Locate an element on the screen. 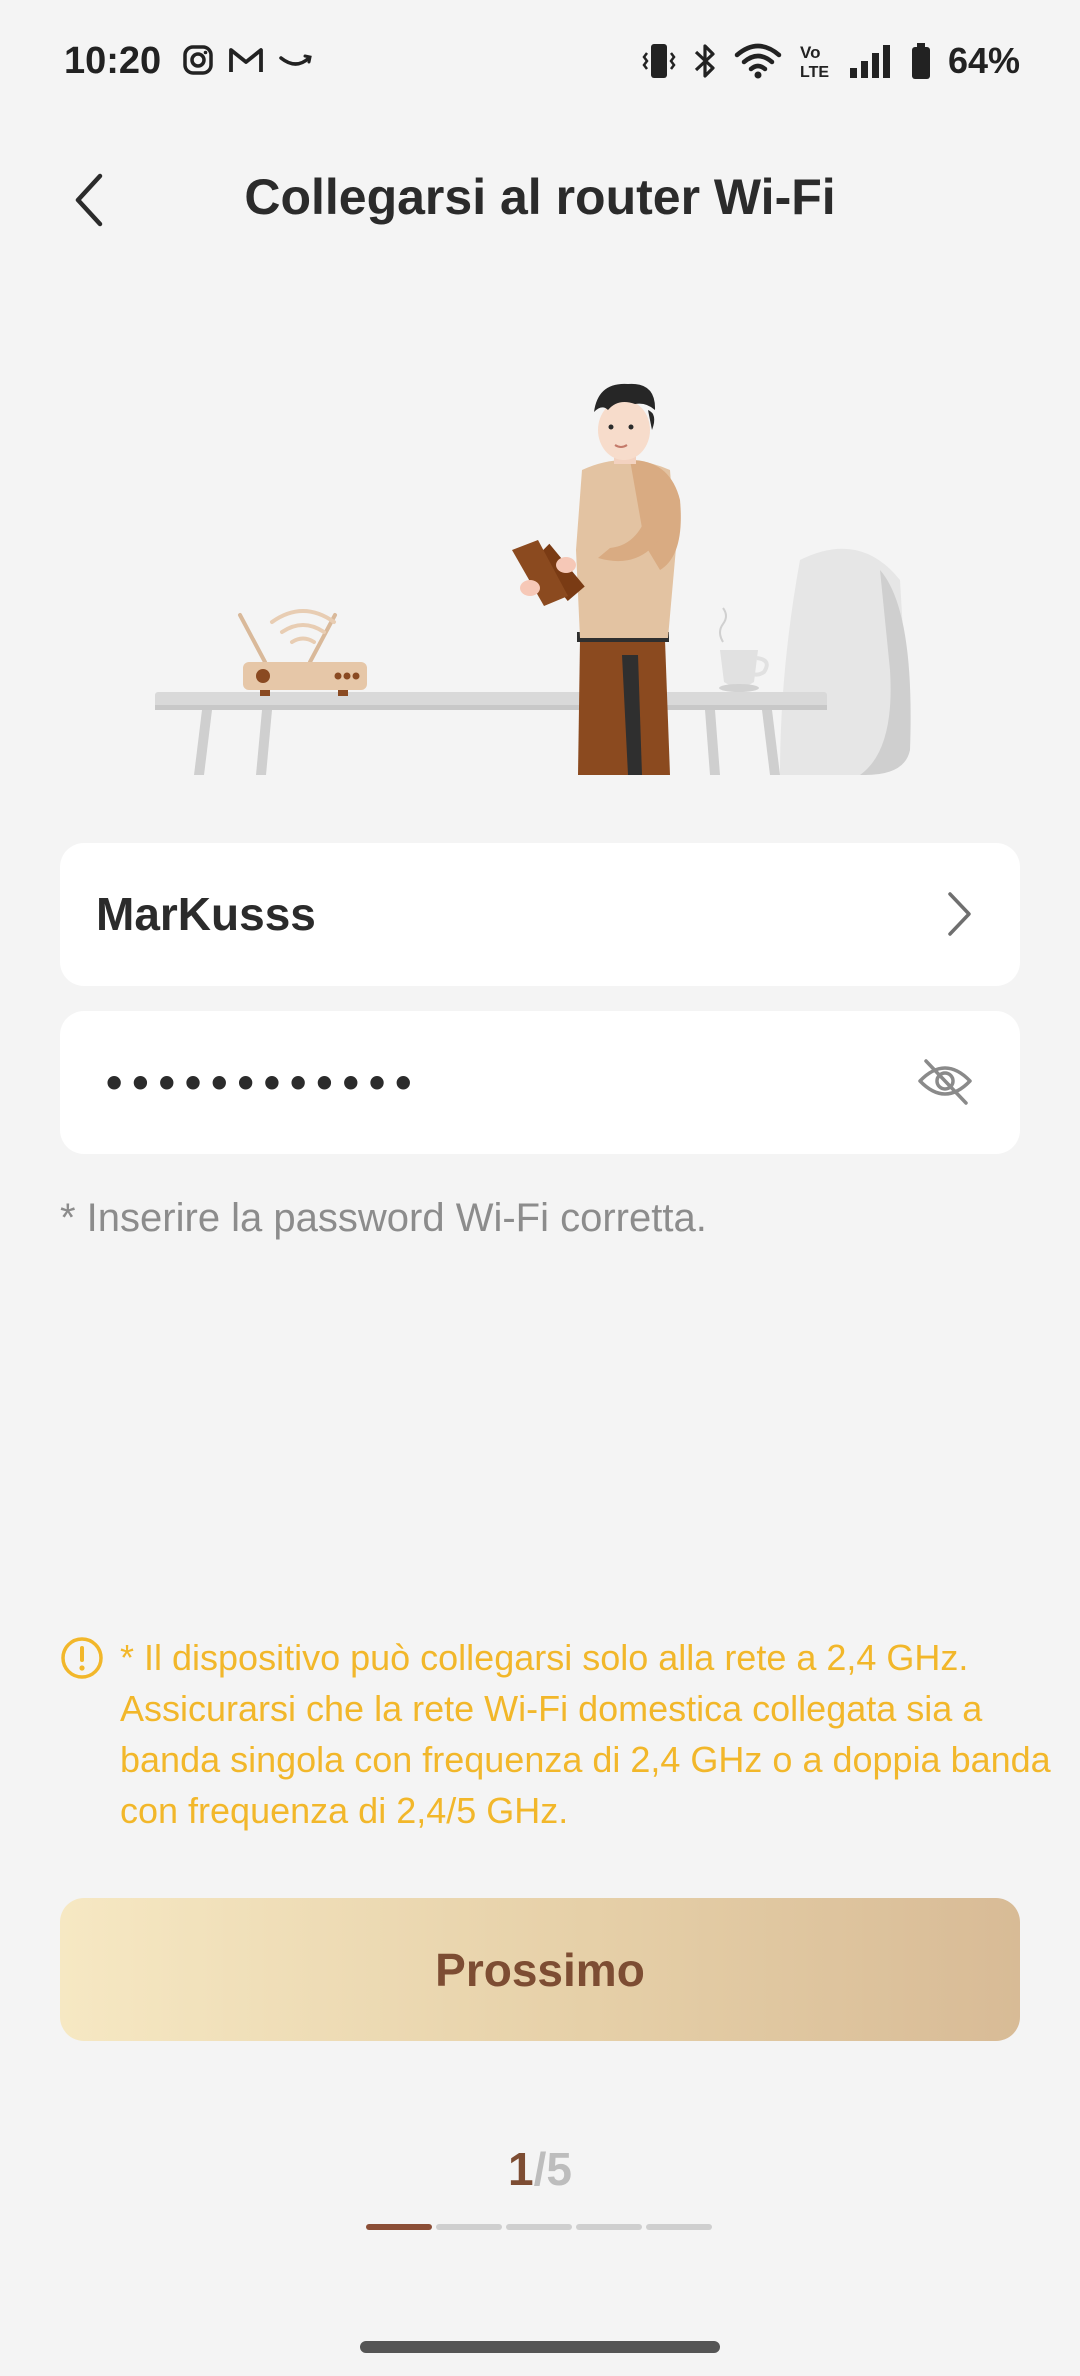 The height and width of the screenshot is (2376, 1080). next-button: Prossimo is located at coordinates (540, 1969).